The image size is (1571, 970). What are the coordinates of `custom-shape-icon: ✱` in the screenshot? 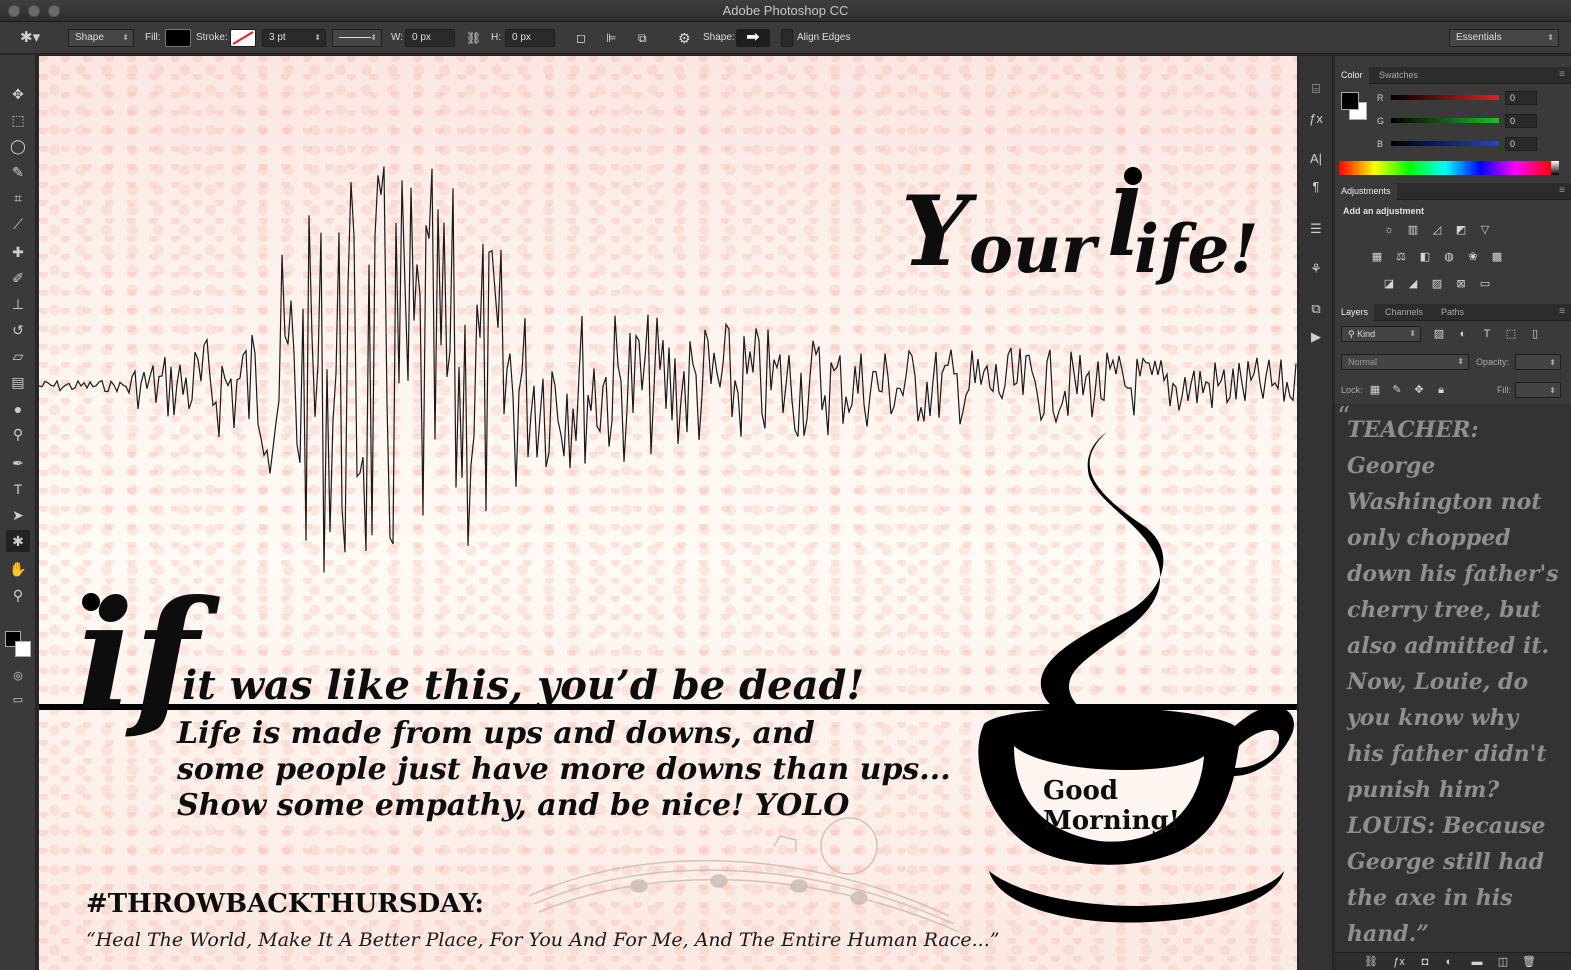 It's located at (18, 541).